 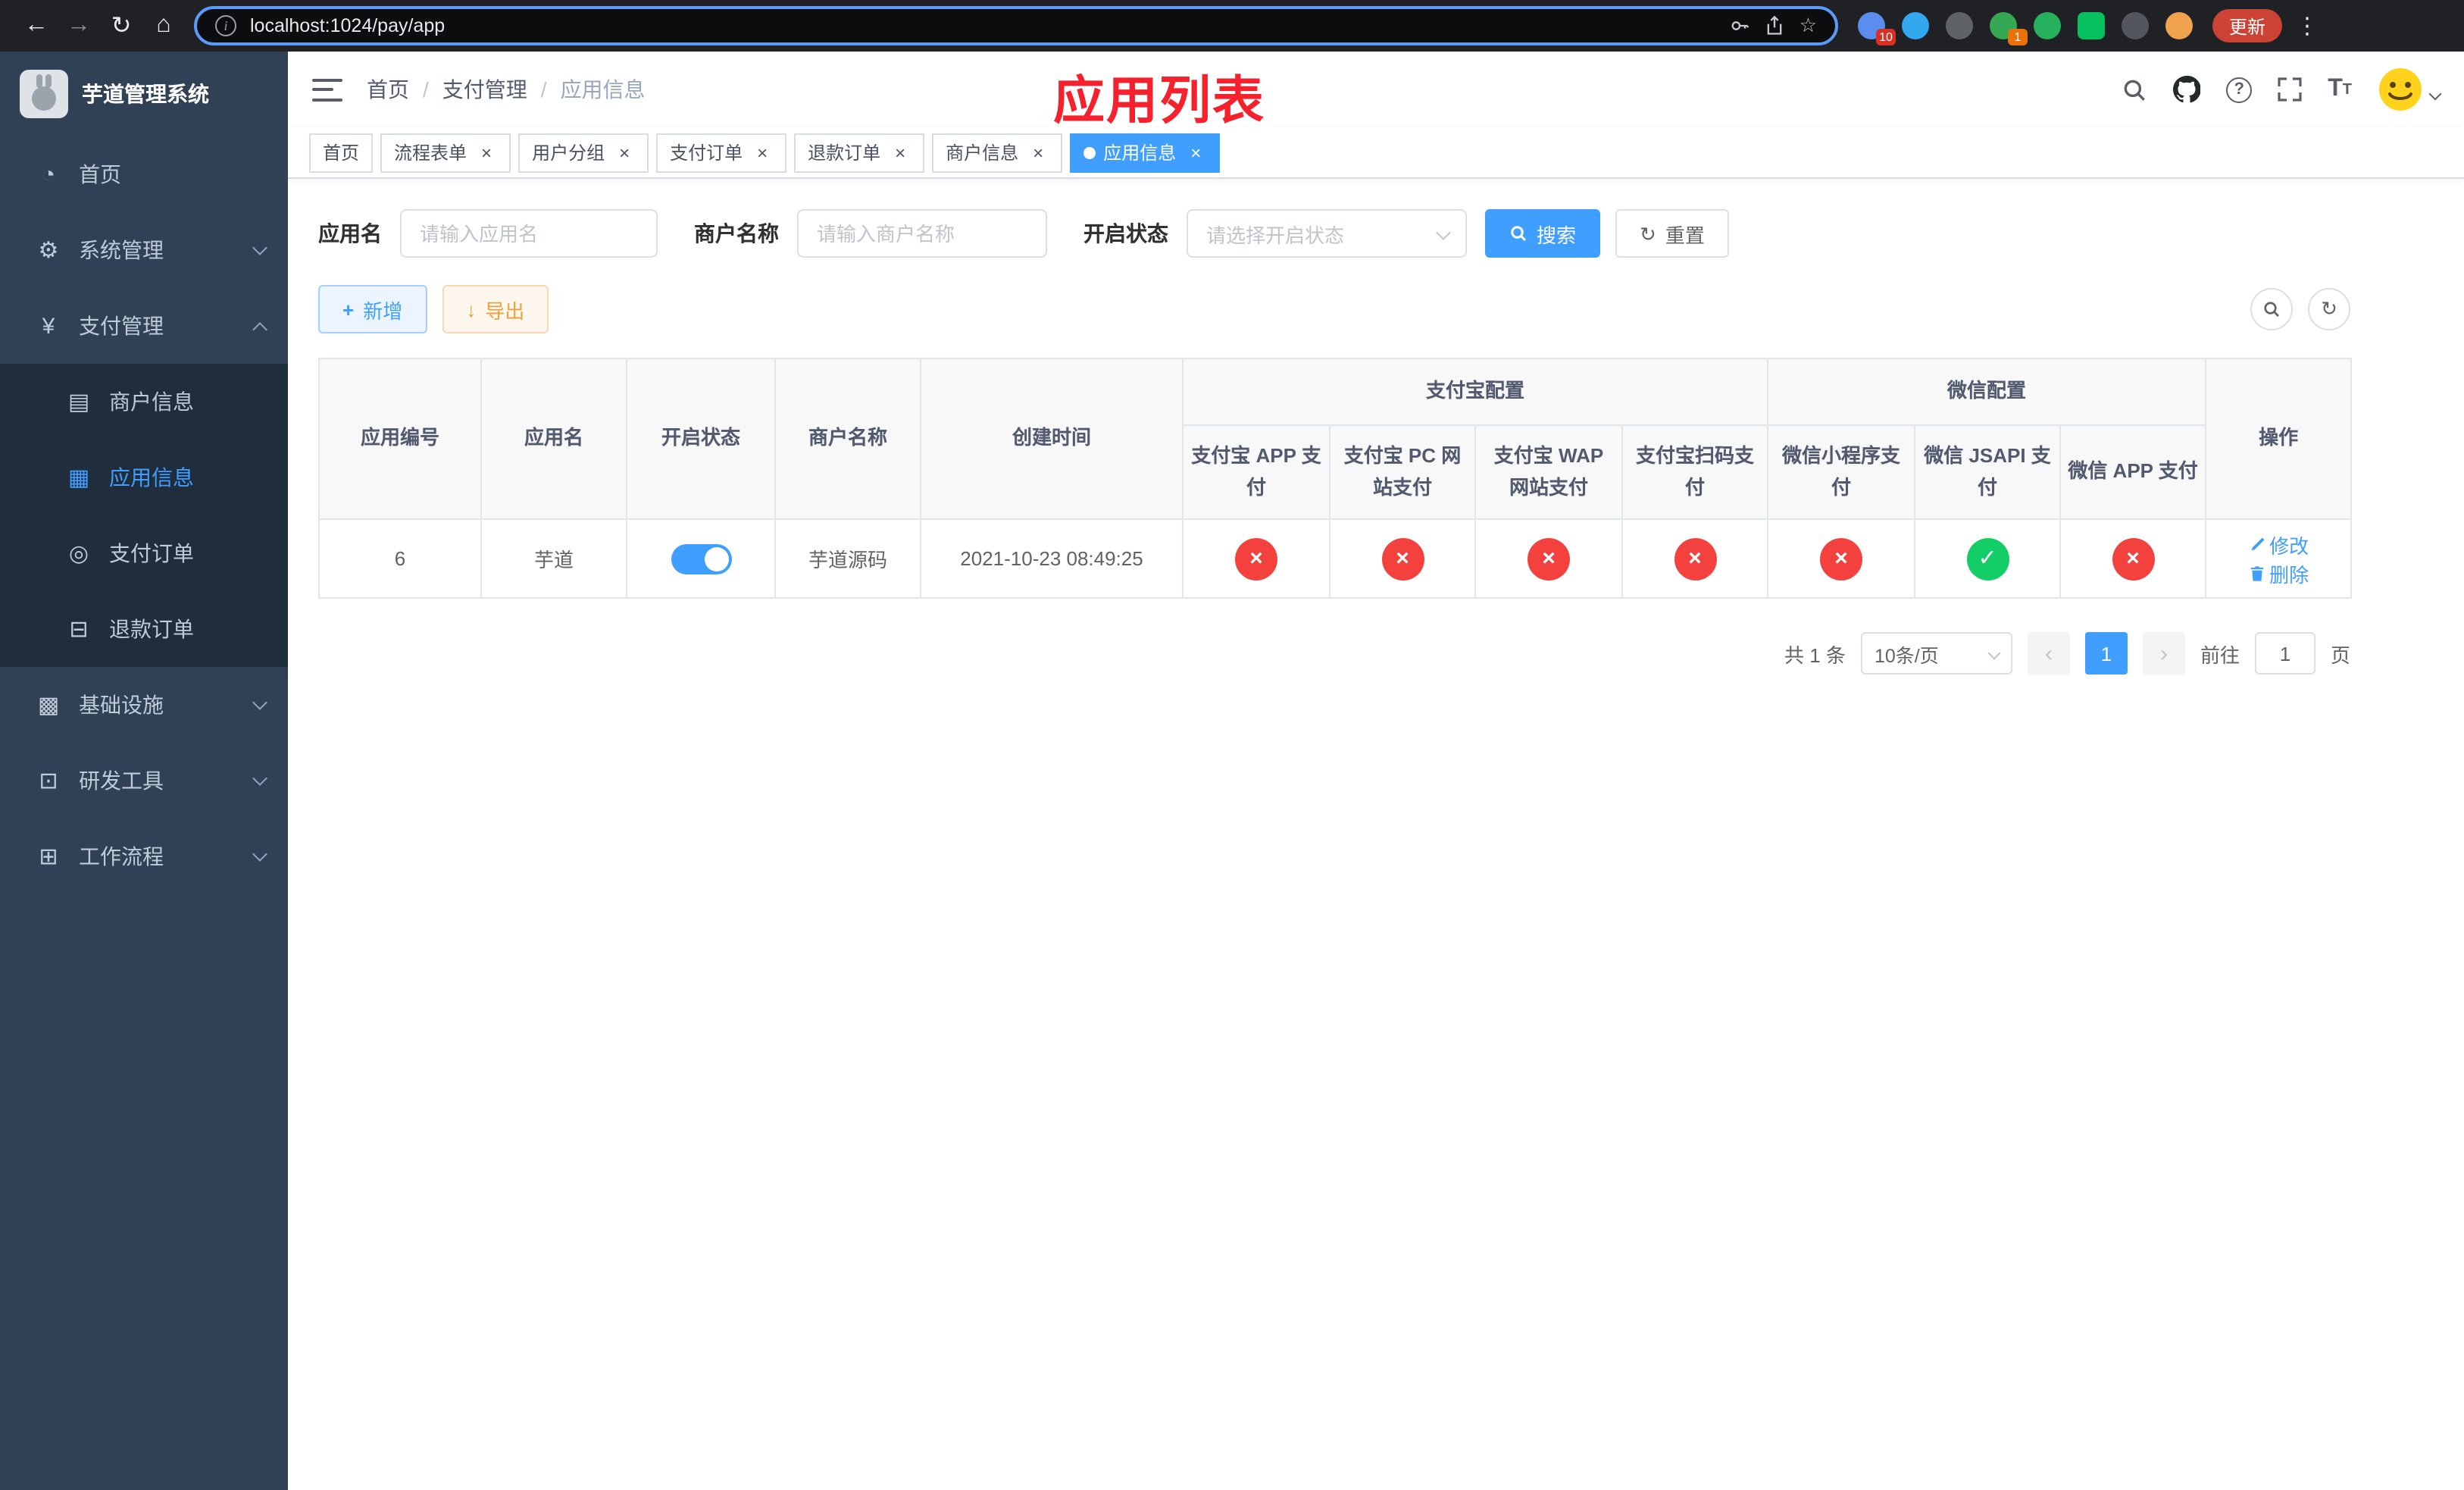 What do you see at coordinates (1841, 472) in the screenshot?
I see `col-header-wechat-lite: 微信小程序支付` at bounding box center [1841, 472].